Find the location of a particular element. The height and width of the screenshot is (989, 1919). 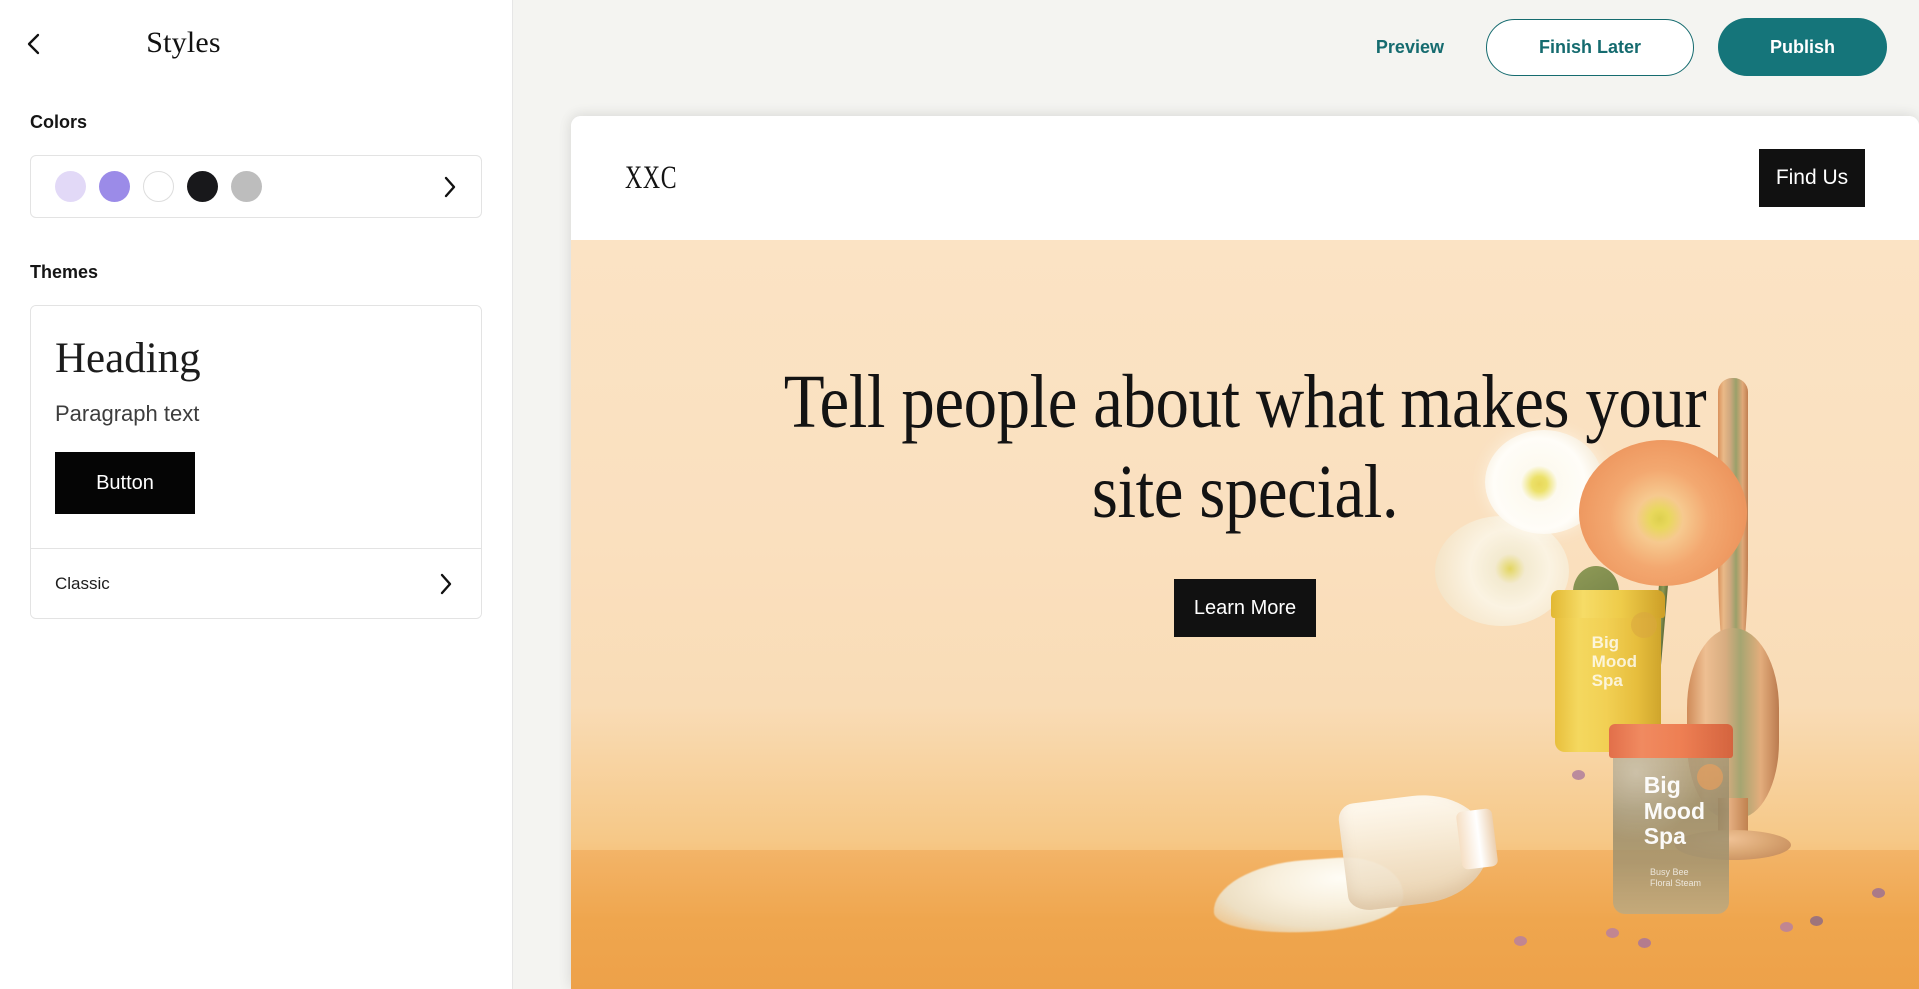

smiley-badge-icon is located at coordinates (1710, 777).